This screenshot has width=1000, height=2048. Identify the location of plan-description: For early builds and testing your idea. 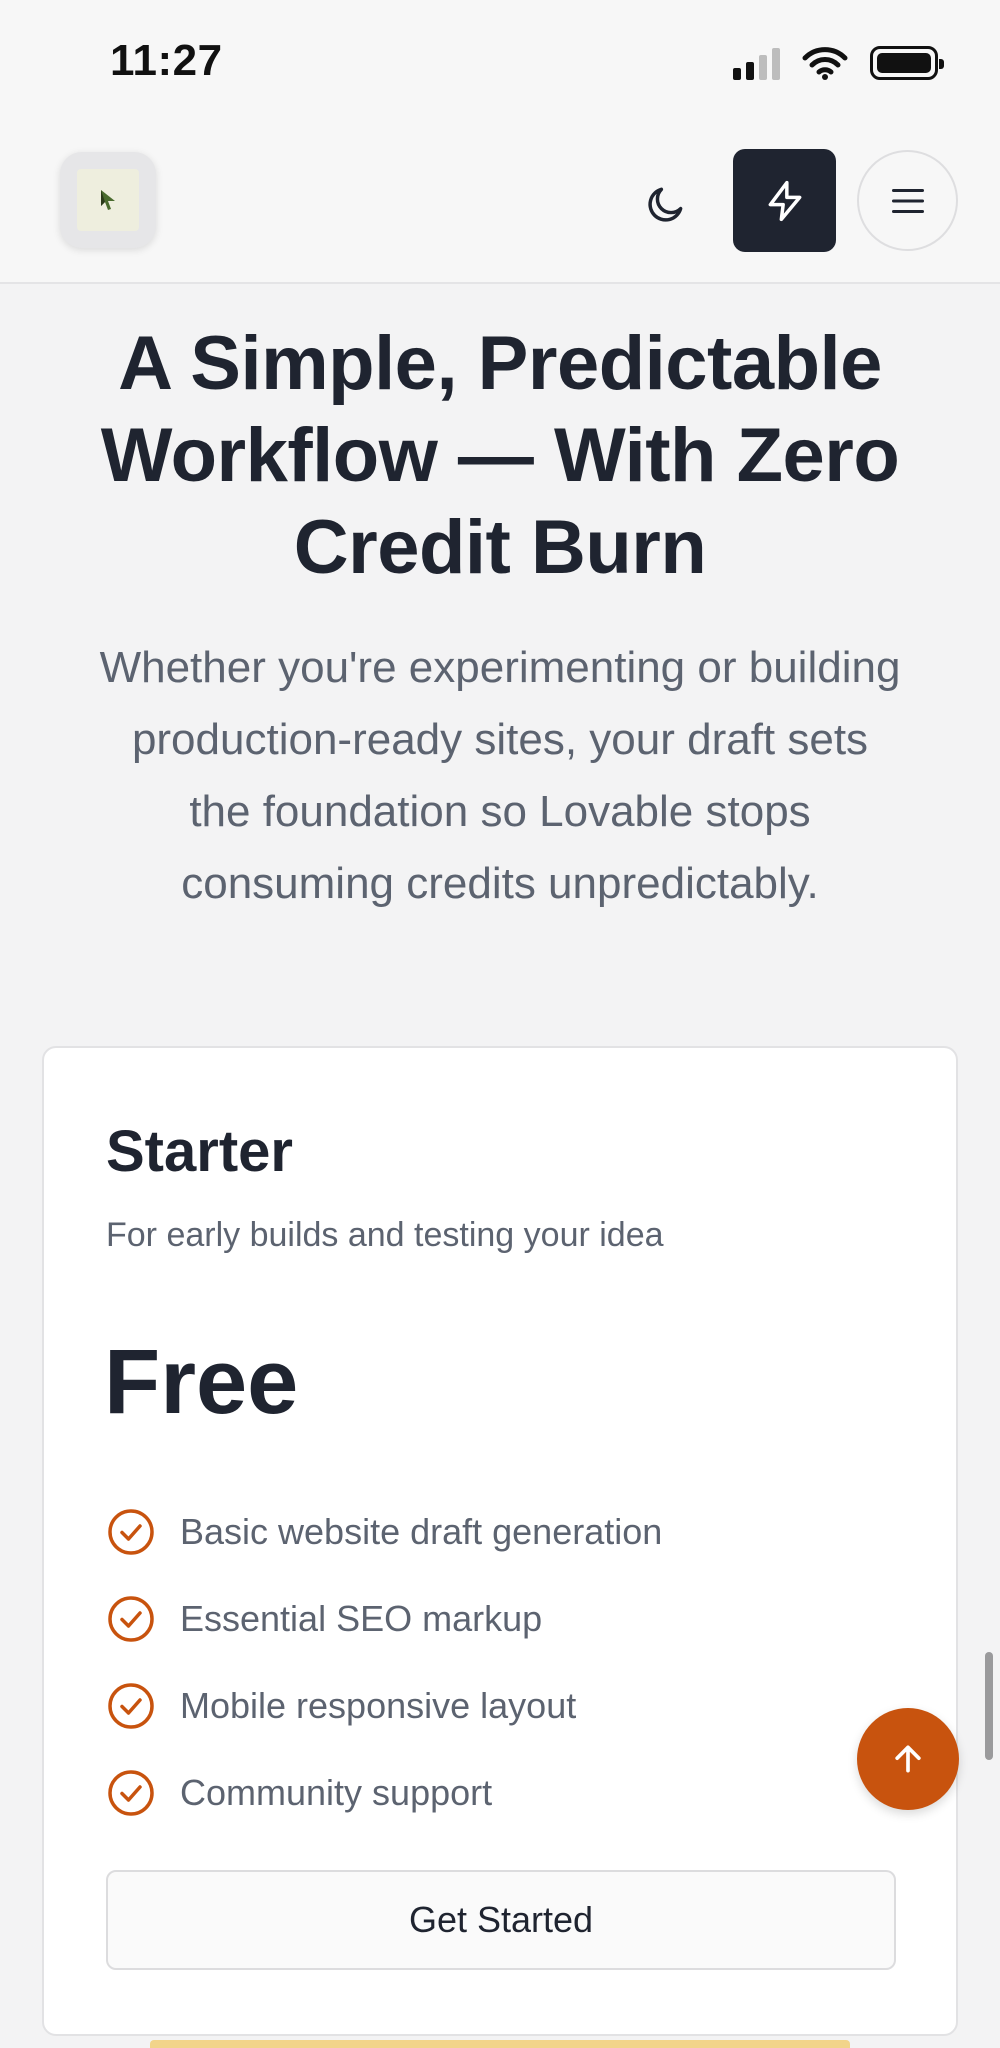
(385, 1235).